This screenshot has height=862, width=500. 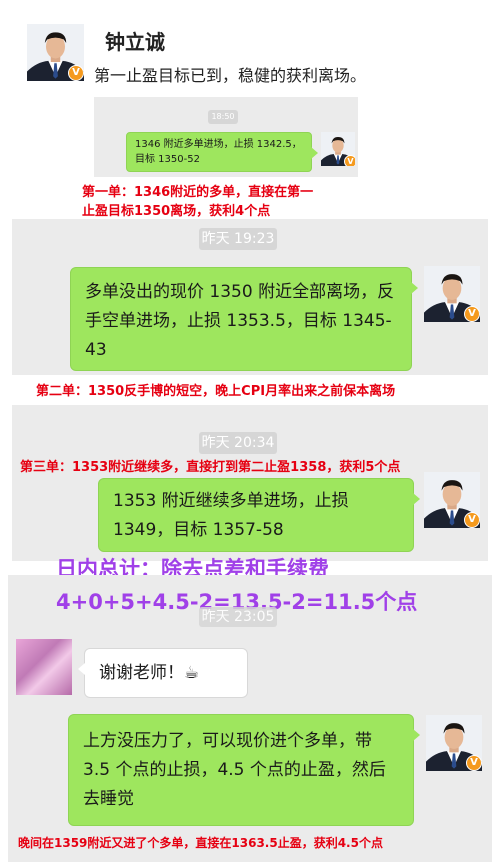 I want to click on reply-text: 谢谢老师！☕, so click(x=149, y=673).